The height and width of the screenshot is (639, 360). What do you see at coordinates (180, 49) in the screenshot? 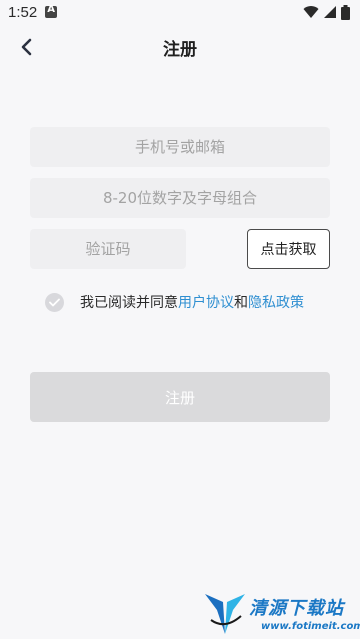
I see `page-title: 注册` at bounding box center [180, 49].